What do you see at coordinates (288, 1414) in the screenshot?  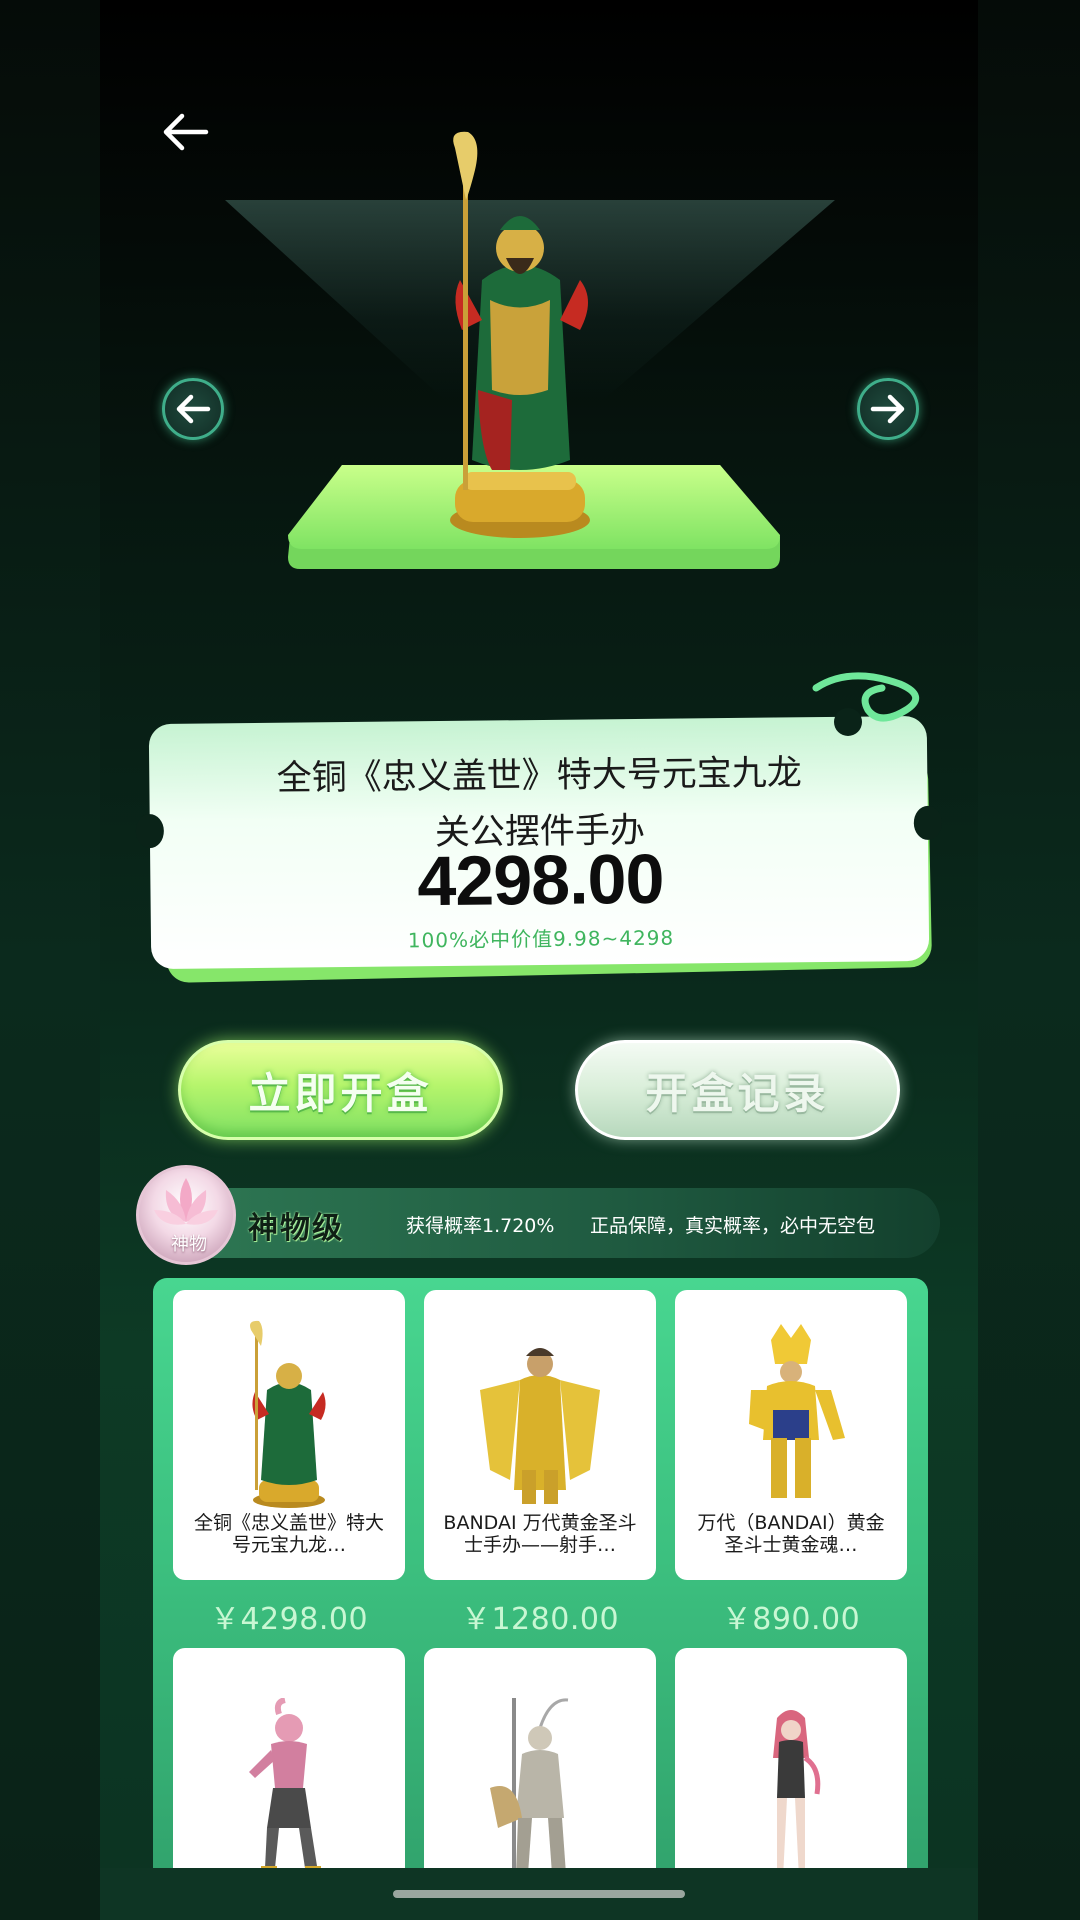 I see `guan-yu-figure-thumbnail` at bounding box center [288, 1414].